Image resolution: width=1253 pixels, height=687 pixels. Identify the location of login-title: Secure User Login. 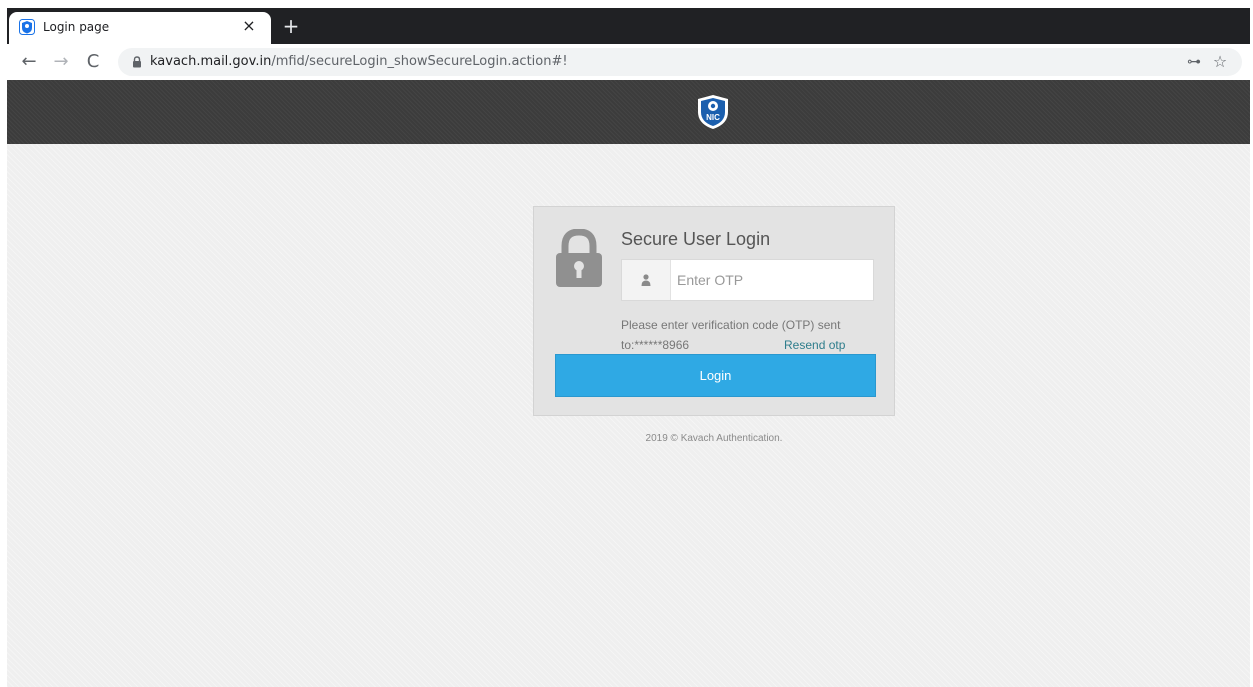
(696, 239).